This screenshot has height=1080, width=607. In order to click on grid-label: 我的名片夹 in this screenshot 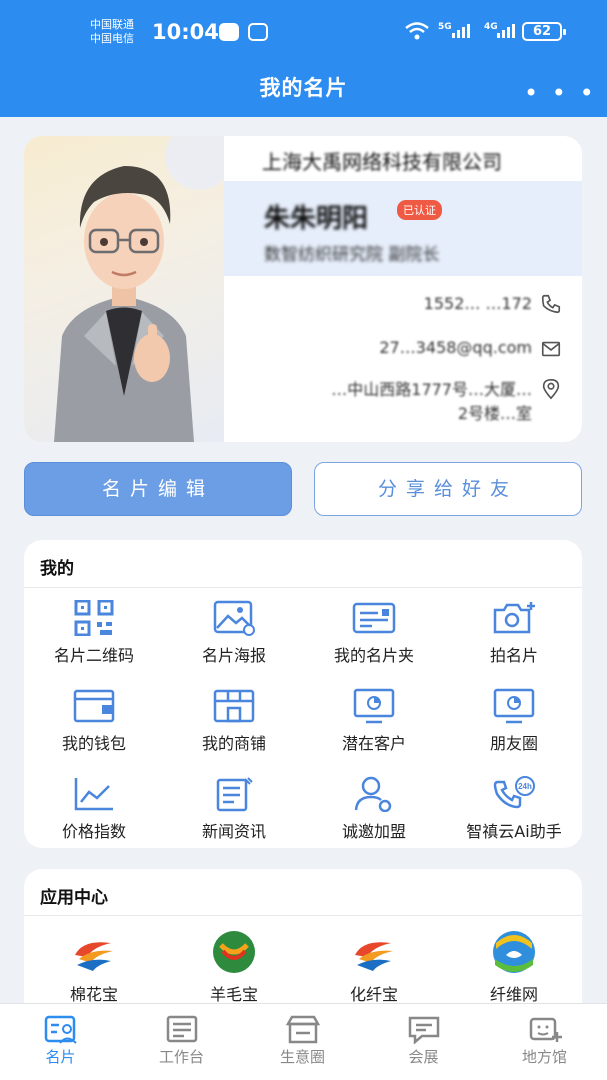, I will do `click(373, 655)`.